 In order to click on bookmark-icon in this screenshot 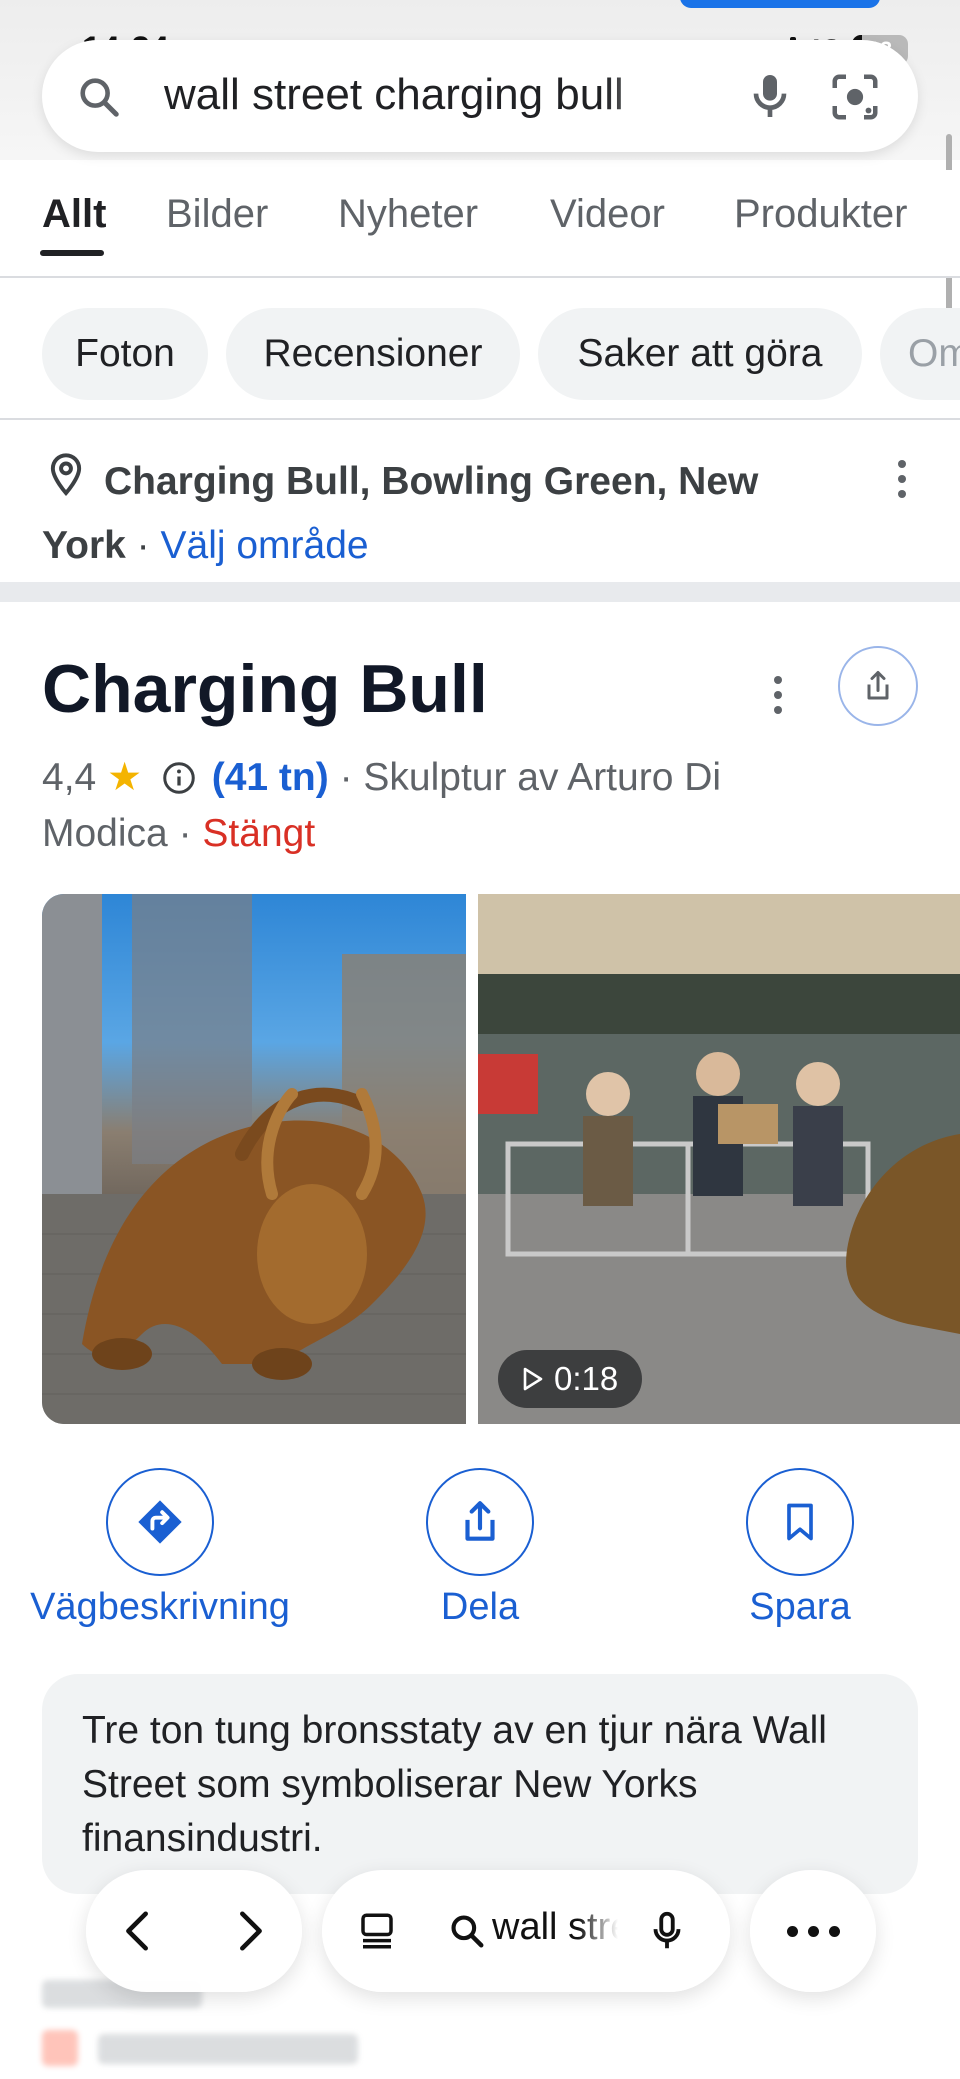, I will do `click(800, 1522)`.